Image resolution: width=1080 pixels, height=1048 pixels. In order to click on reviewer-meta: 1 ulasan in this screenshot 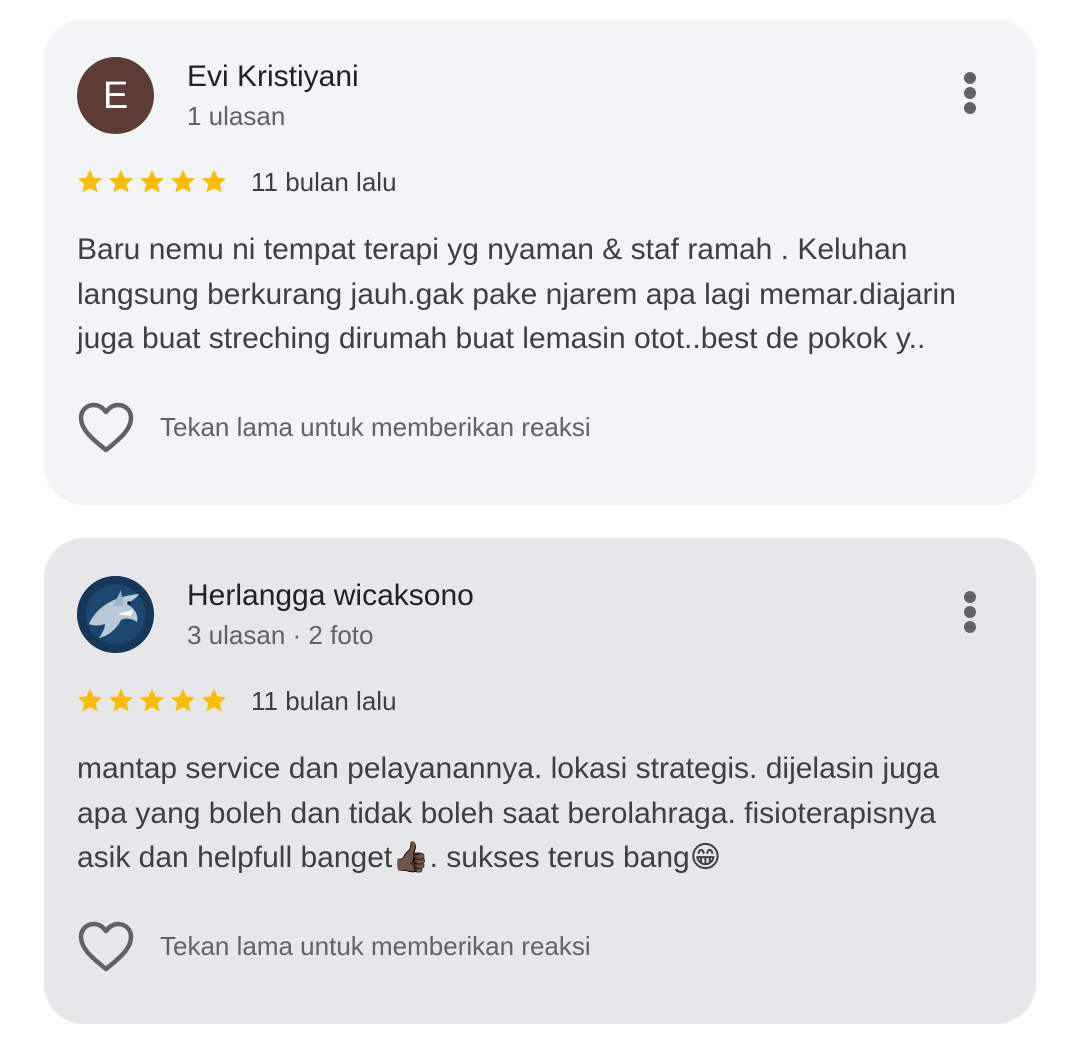, I will do `click(236, 116)`.